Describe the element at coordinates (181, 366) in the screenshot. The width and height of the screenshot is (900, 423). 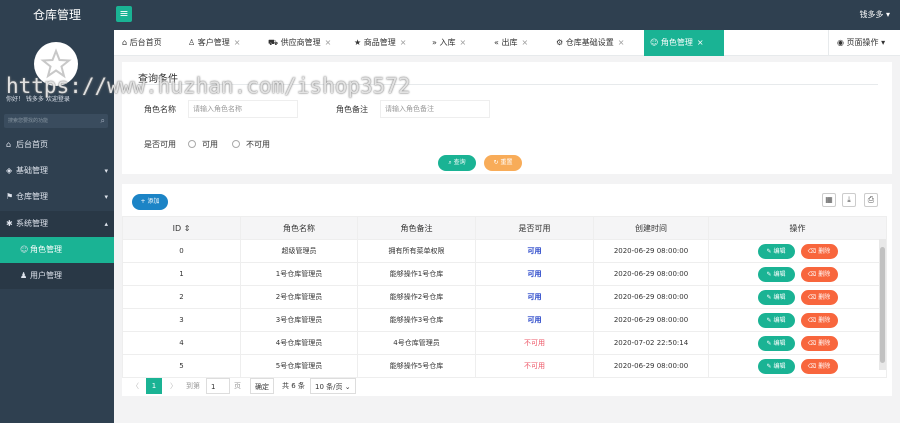
I see `cell-id: 5` at that location.